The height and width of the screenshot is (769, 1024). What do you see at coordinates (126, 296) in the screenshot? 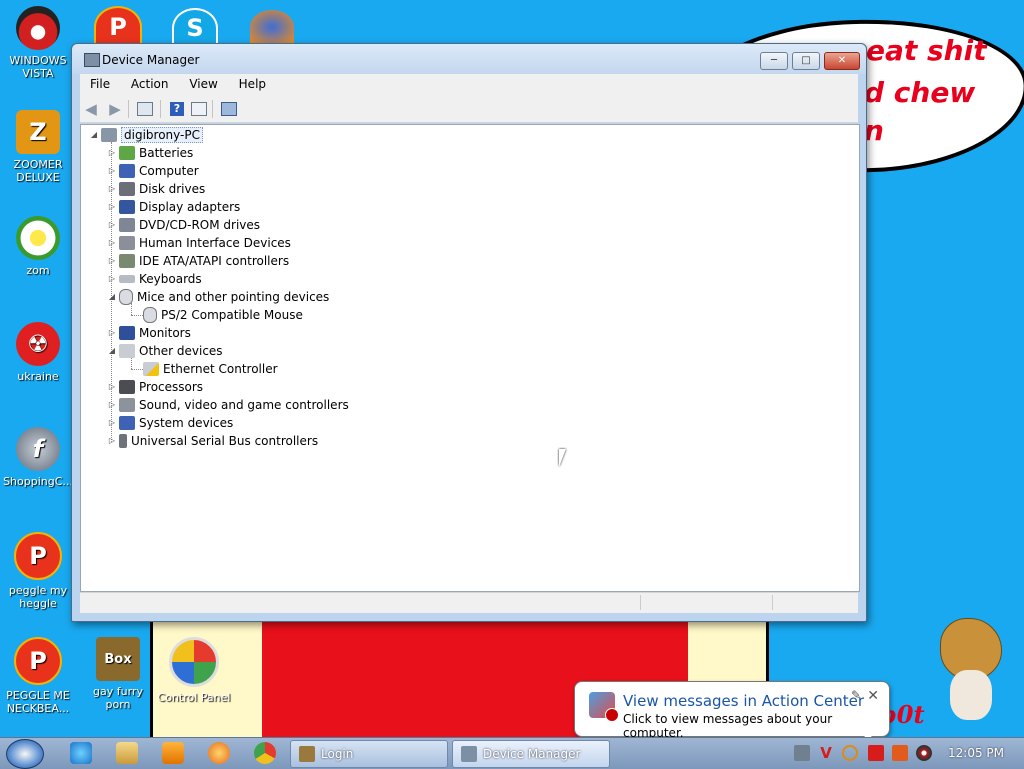
I see `mouse-icon` at bounding box center [126, 296].